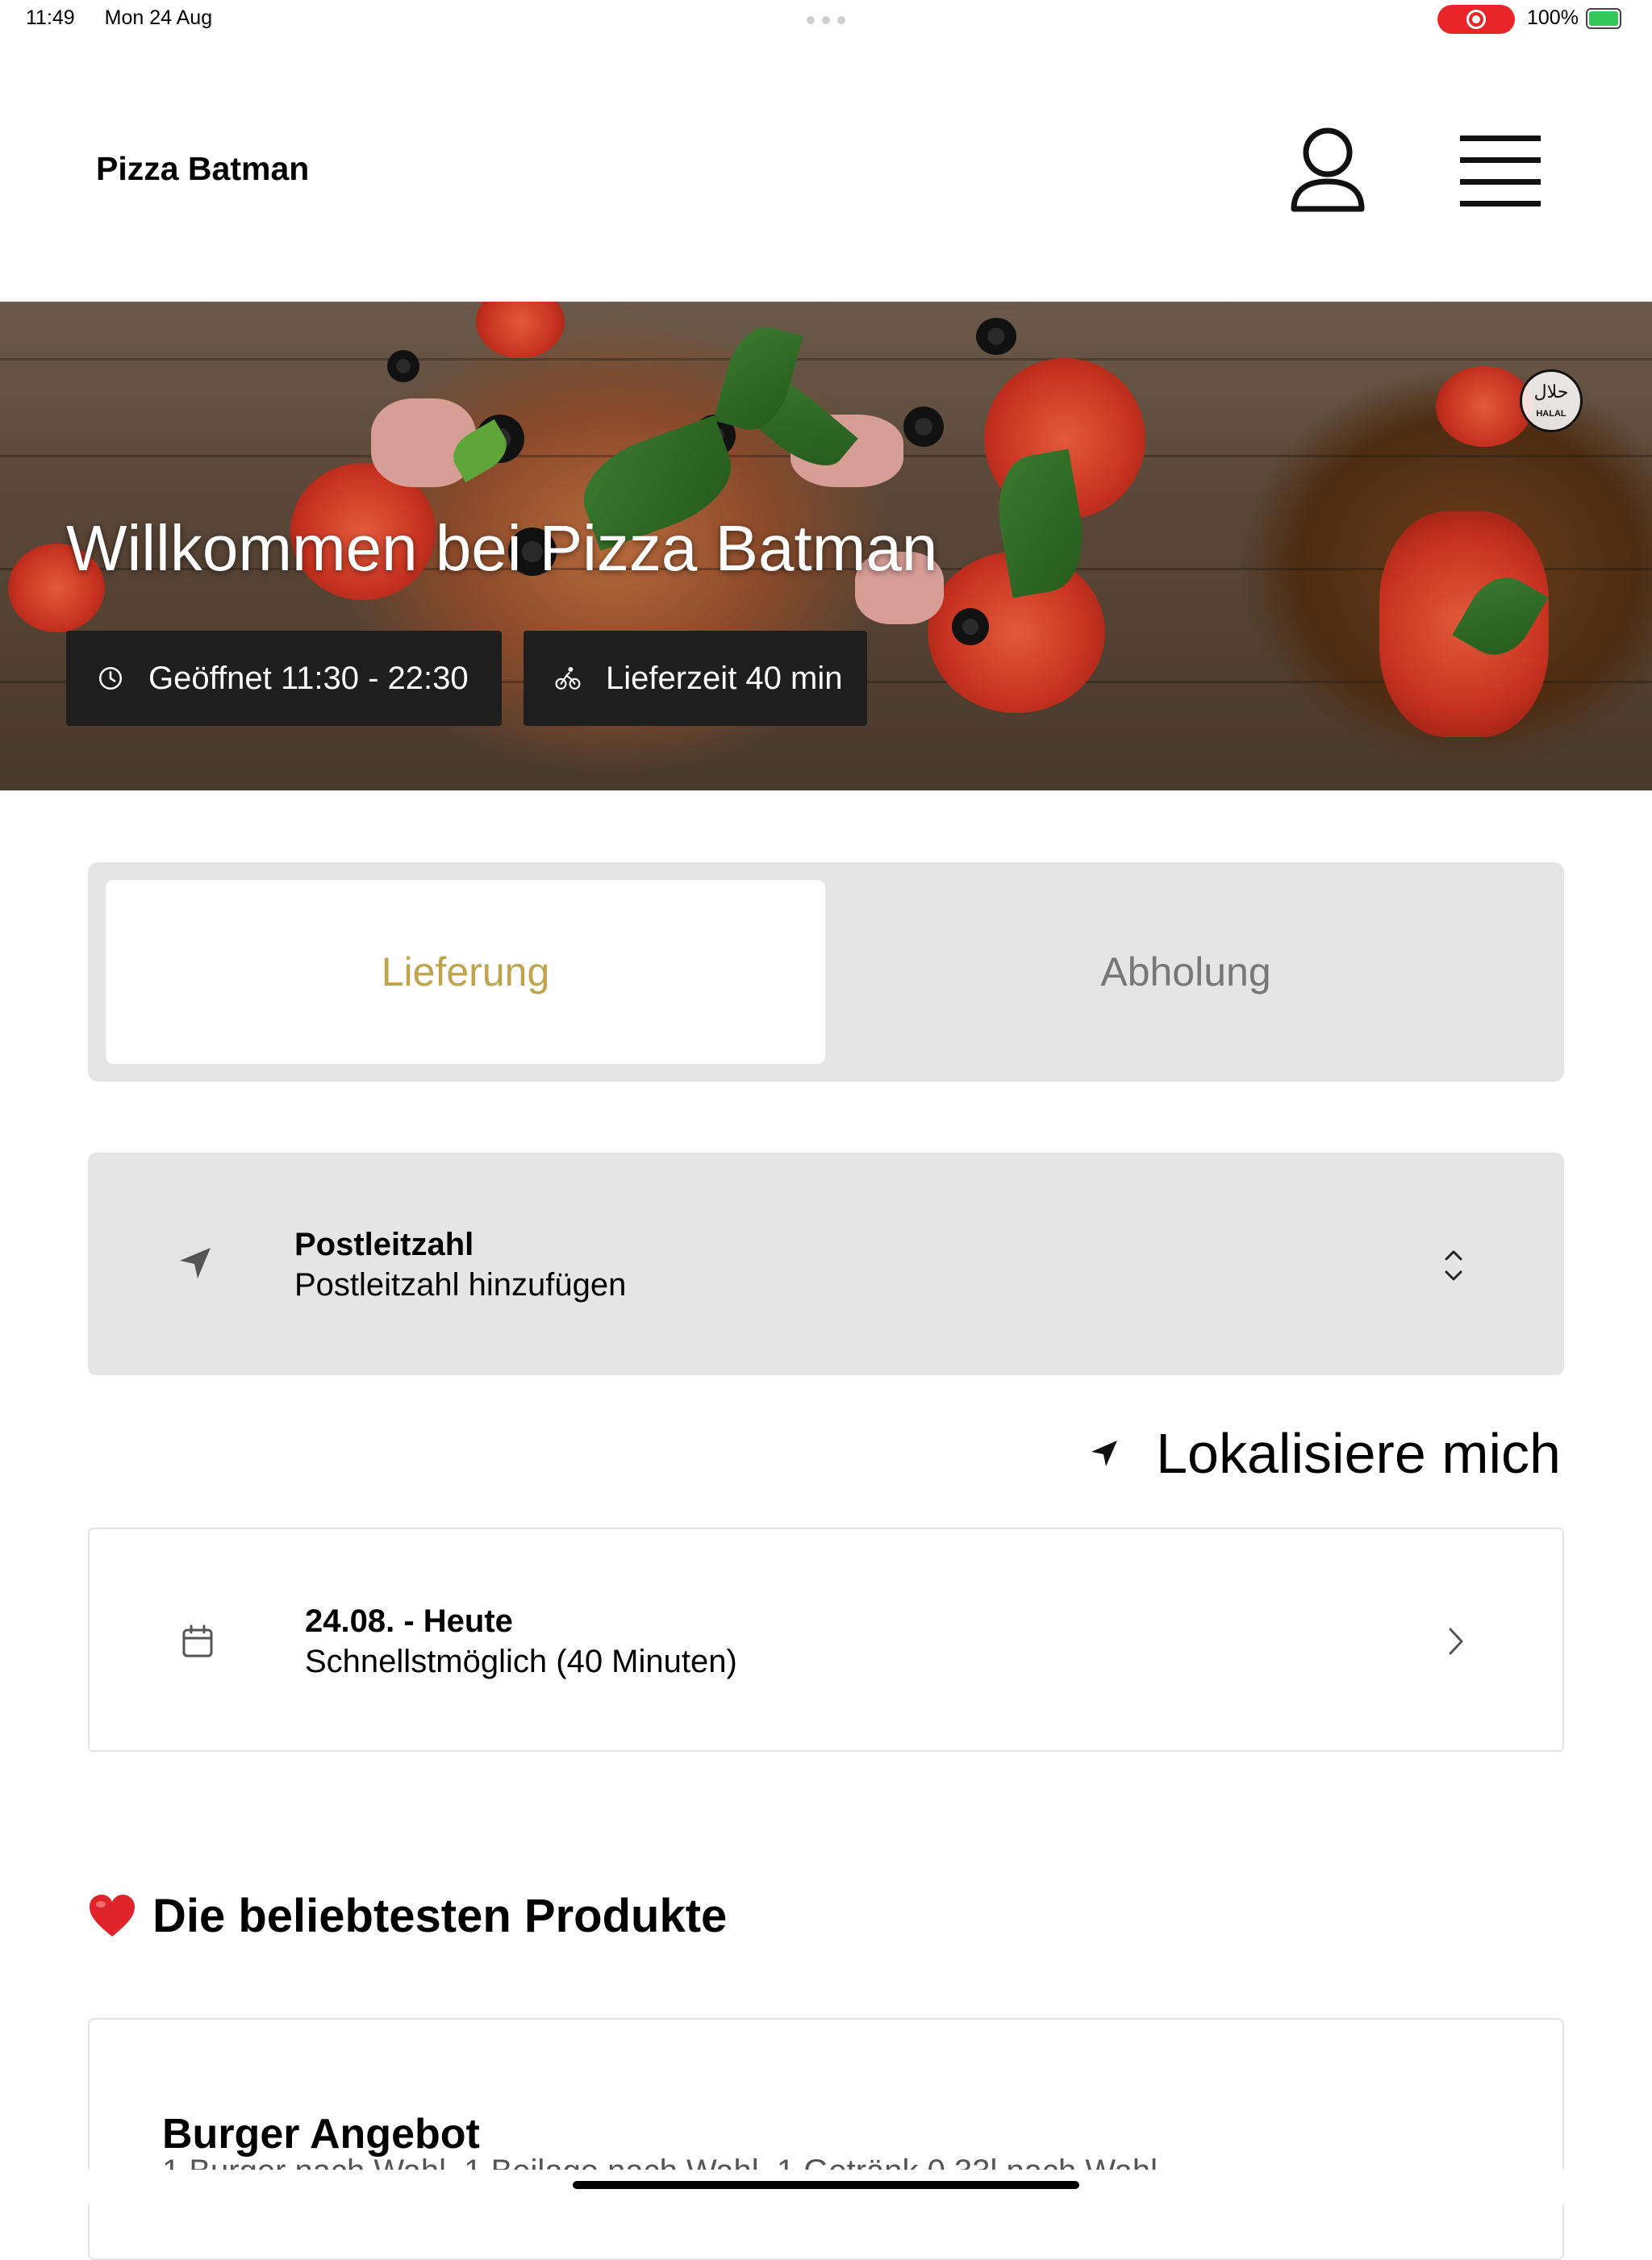  Describe the element at coordinates (1551, 414) in the screenshot. I see `halal-label: HALAL` at that location.